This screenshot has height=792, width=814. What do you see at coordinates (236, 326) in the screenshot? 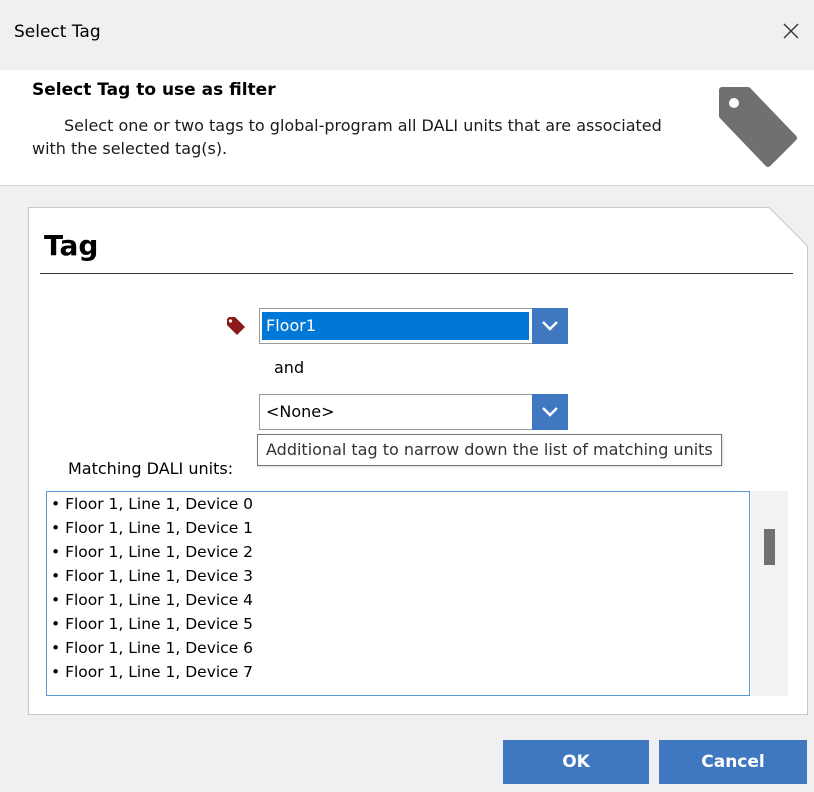
I see `tag-small-icon` at bounding box center [236, 326].